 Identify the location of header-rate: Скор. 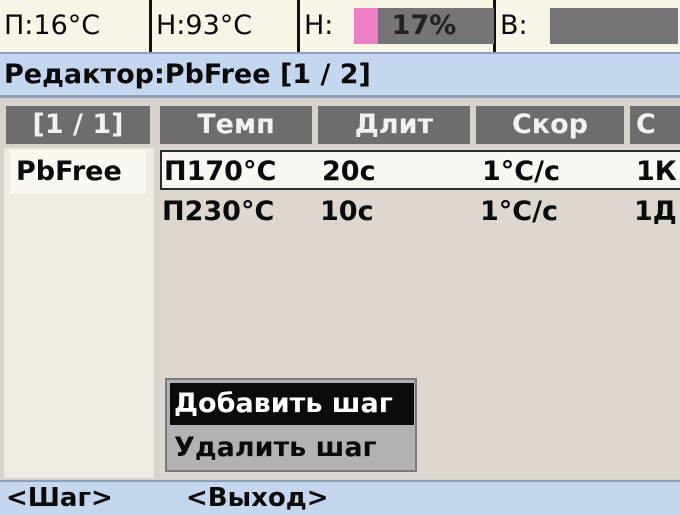
(550, 125).